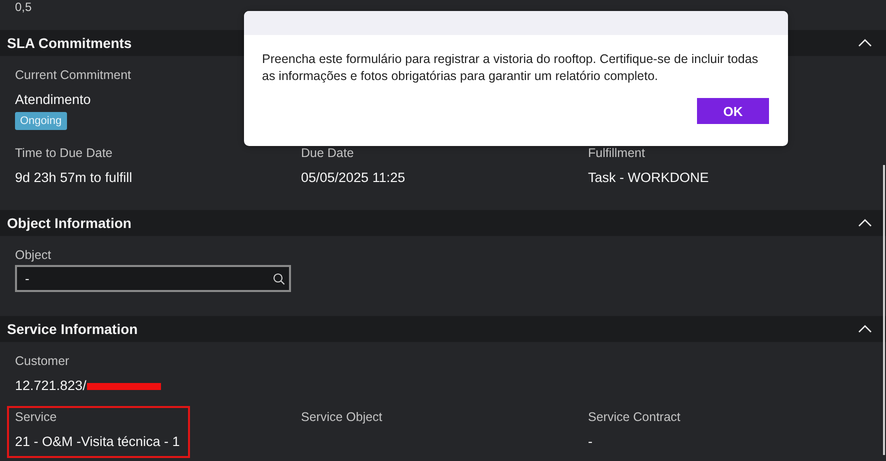 The image size is (886, 461). Describe the element at coordinates (279, 278) in the screenshot. I see `search-icon` at that location.